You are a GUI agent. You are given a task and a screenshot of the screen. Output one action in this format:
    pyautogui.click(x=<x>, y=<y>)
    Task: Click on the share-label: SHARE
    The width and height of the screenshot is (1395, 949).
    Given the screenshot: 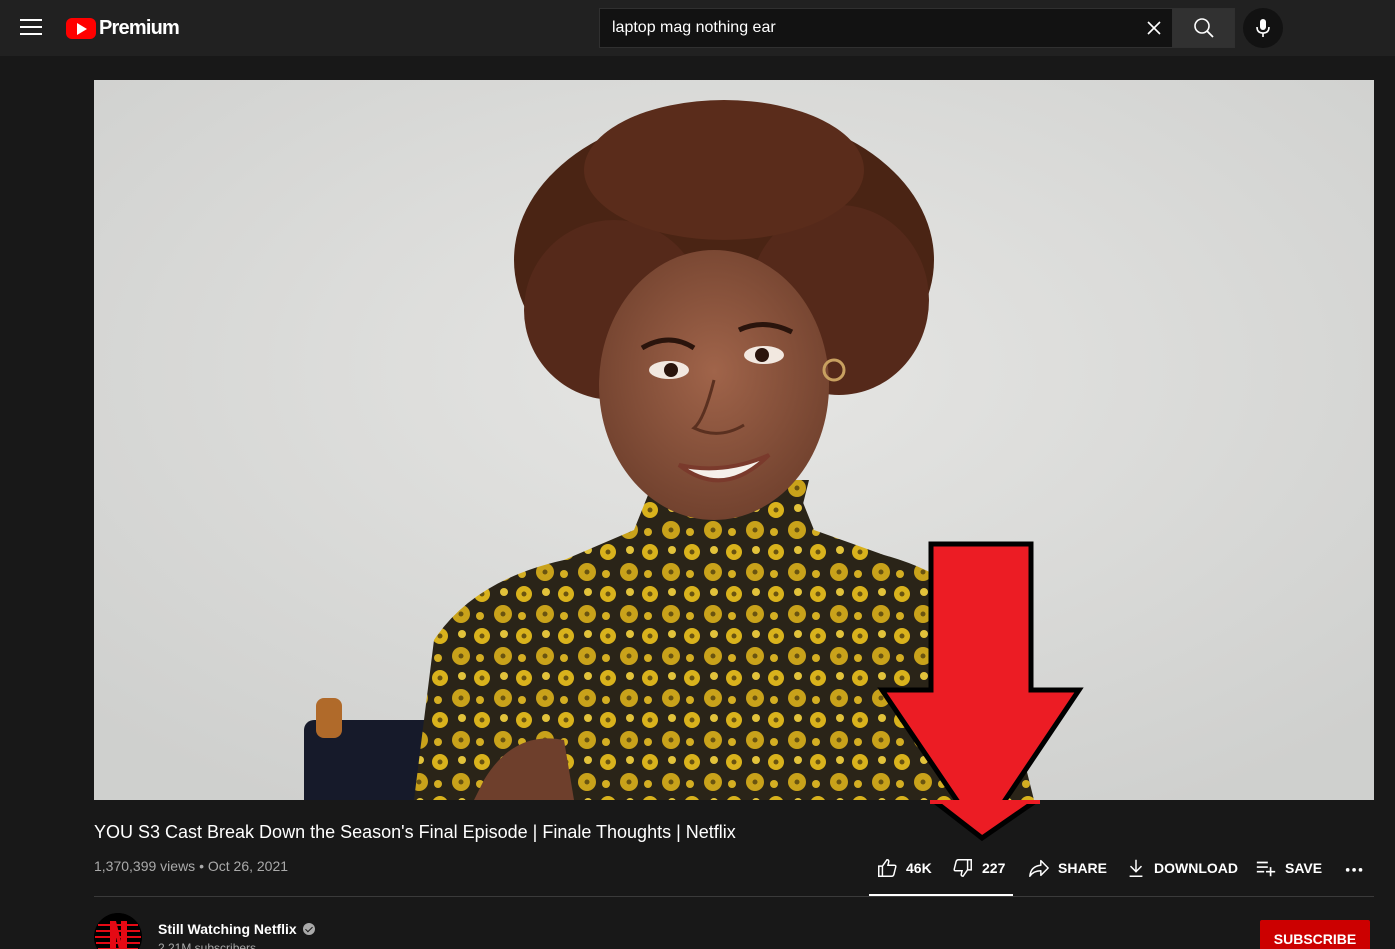 What is the action you would take?
    pyautogui.click(x=1083, y=868)
    